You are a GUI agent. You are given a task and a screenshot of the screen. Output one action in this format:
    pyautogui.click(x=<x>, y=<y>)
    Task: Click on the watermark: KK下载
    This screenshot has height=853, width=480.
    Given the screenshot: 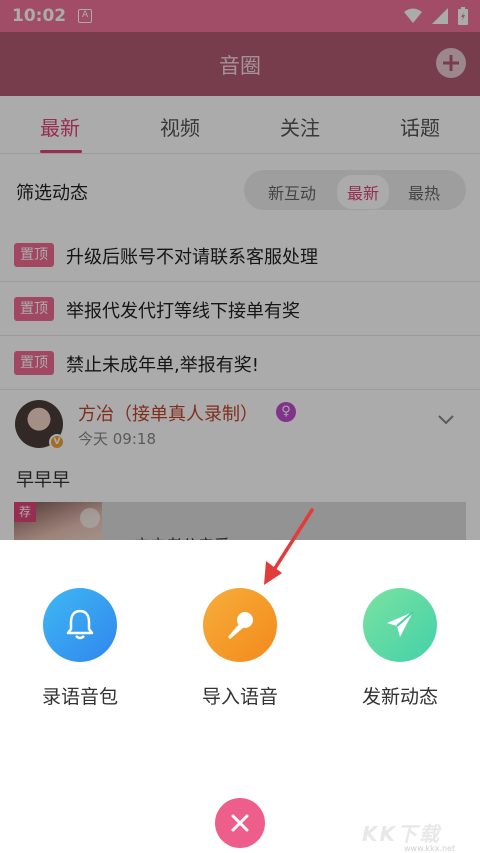 What is the action you would take?
    pyautogui.click(x=401, y=834)
    